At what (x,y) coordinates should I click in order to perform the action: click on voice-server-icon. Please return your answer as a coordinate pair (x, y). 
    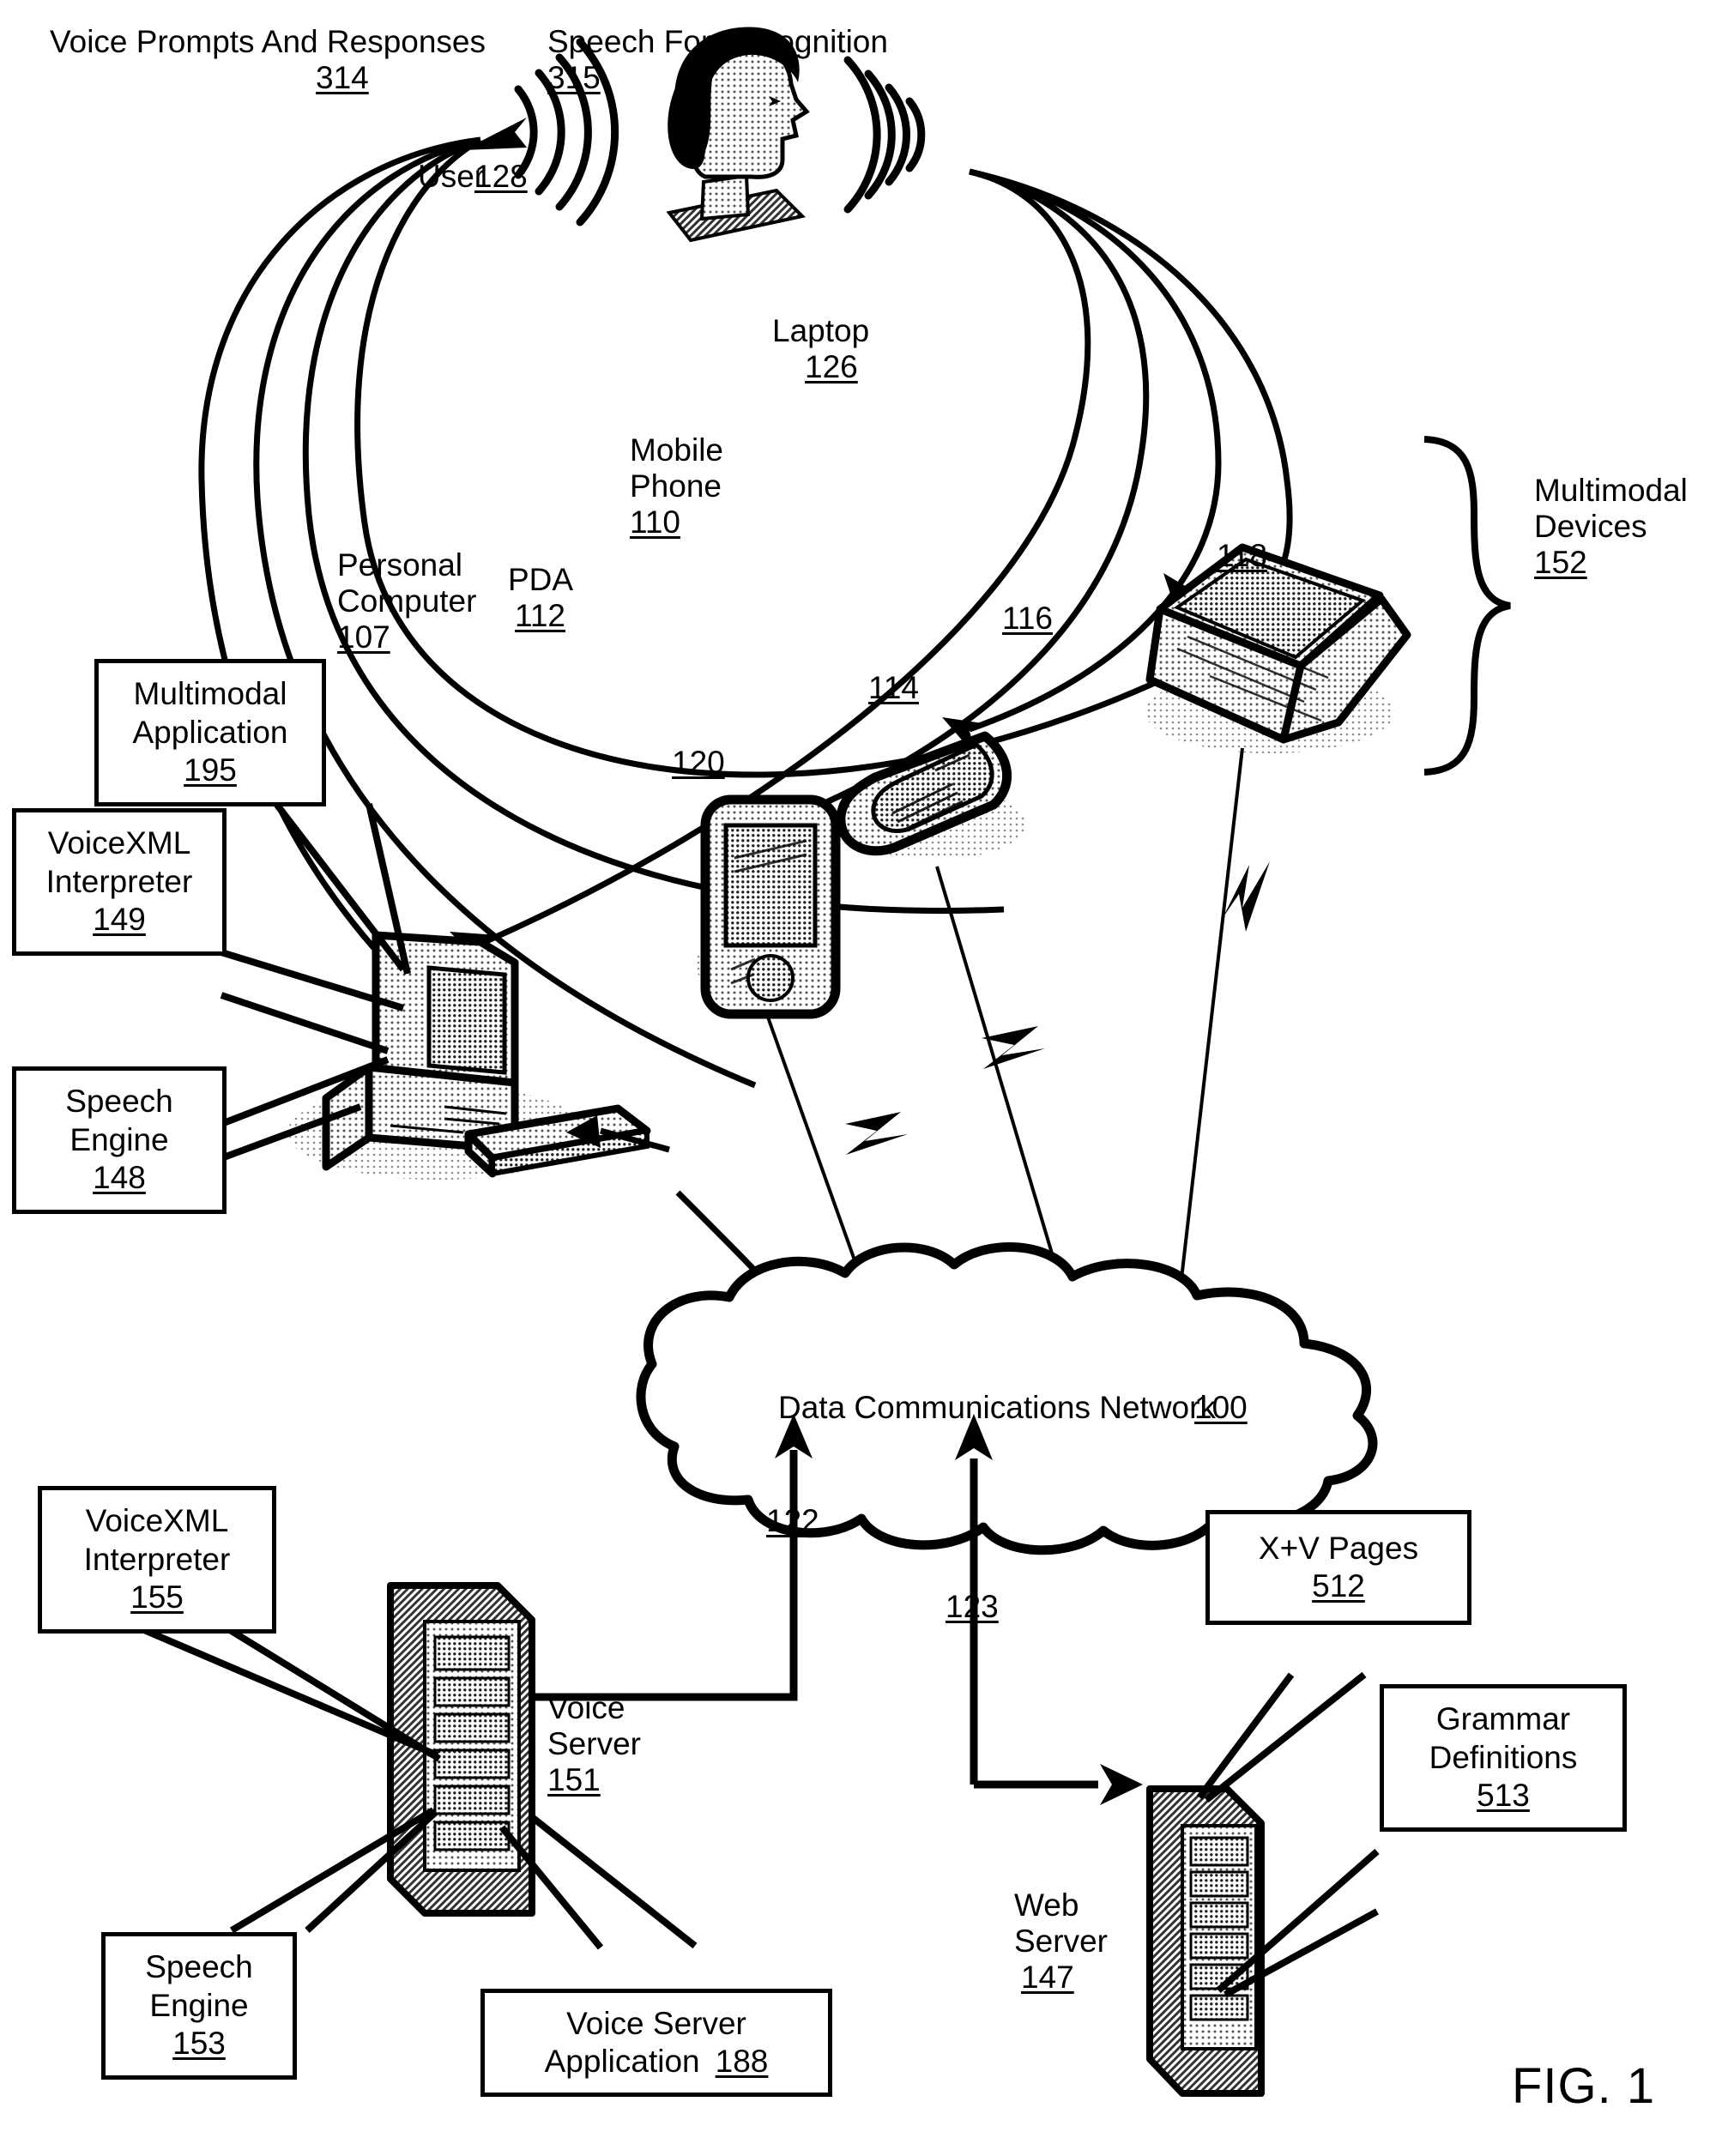
    Looking at the image, I should click on (461, 1749).